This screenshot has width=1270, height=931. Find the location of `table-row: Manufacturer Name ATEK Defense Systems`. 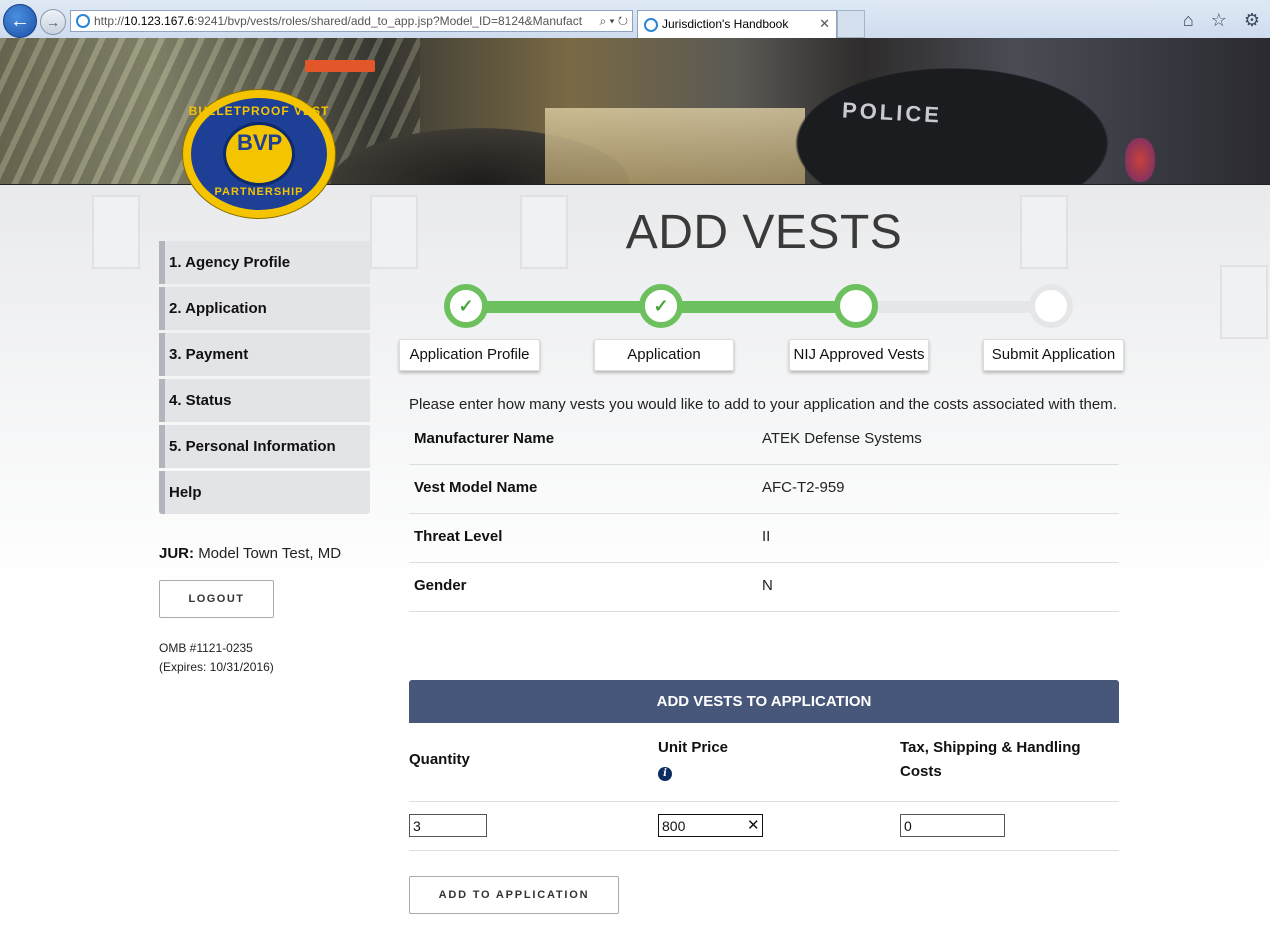

table-row: Manufacturer Name ATEK Defense Systems is located at coordinates (764, 440).